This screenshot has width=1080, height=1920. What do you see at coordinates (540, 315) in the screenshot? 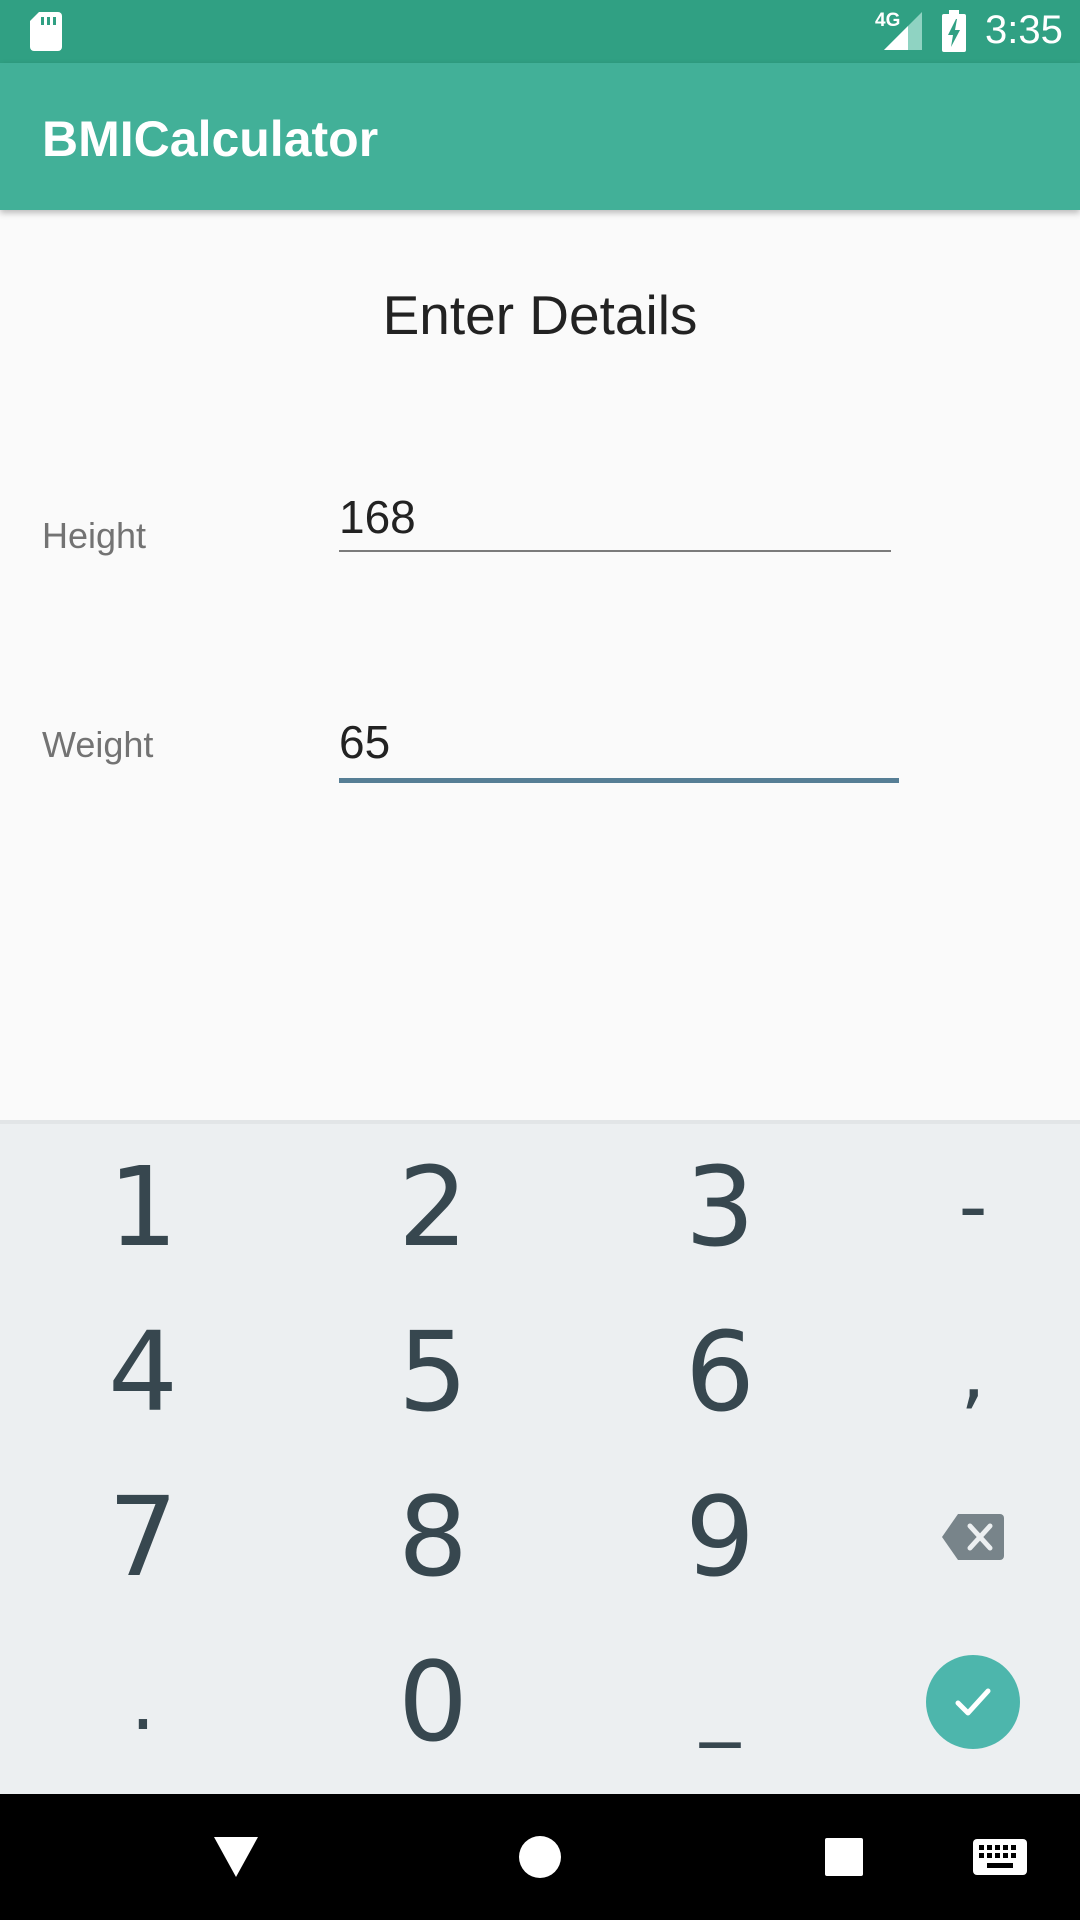
I see `page-heading: Enter Details` at bounding box center [540, 315].